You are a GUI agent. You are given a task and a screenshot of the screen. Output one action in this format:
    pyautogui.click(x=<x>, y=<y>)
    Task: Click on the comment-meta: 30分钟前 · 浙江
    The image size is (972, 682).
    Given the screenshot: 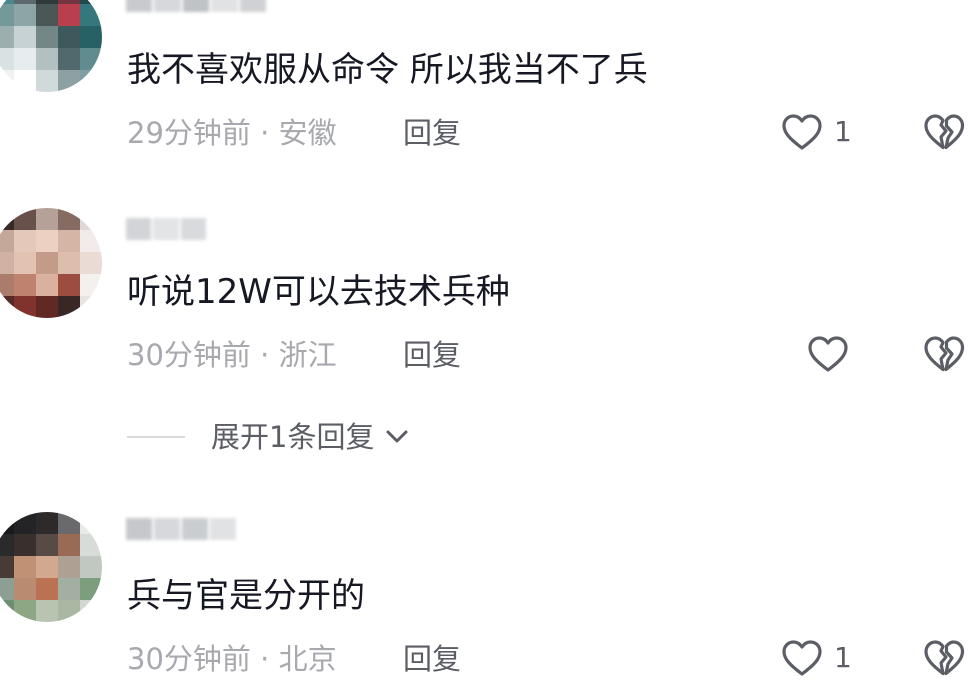 What is the action you would take?
    pyautogui.click(x=232, y=355)
    